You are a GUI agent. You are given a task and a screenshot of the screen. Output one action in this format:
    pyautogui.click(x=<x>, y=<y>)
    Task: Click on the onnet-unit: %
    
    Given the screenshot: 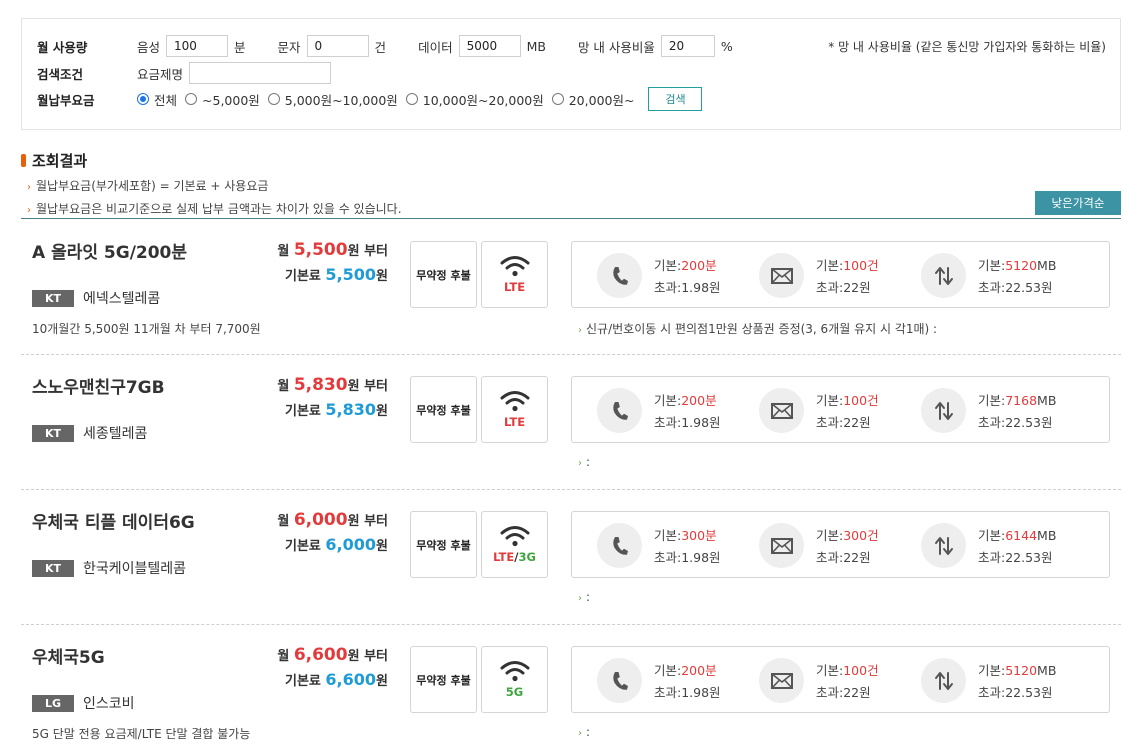 What is the action you would take?
    pyautogui.click(x=726, y=46)
    